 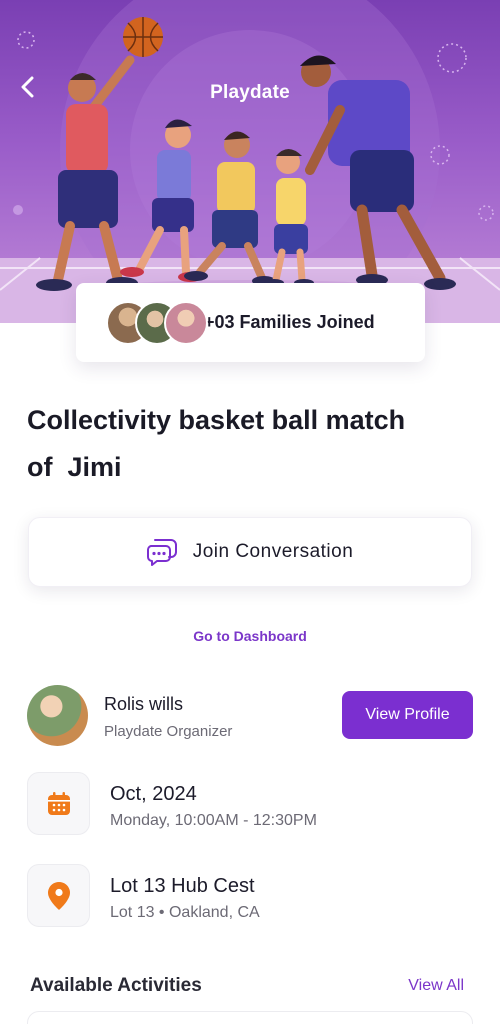 What do you see at coordinates (436, 986) in the screenshot?
I see `view-all-link: View All` at bounding box center [436, 986].